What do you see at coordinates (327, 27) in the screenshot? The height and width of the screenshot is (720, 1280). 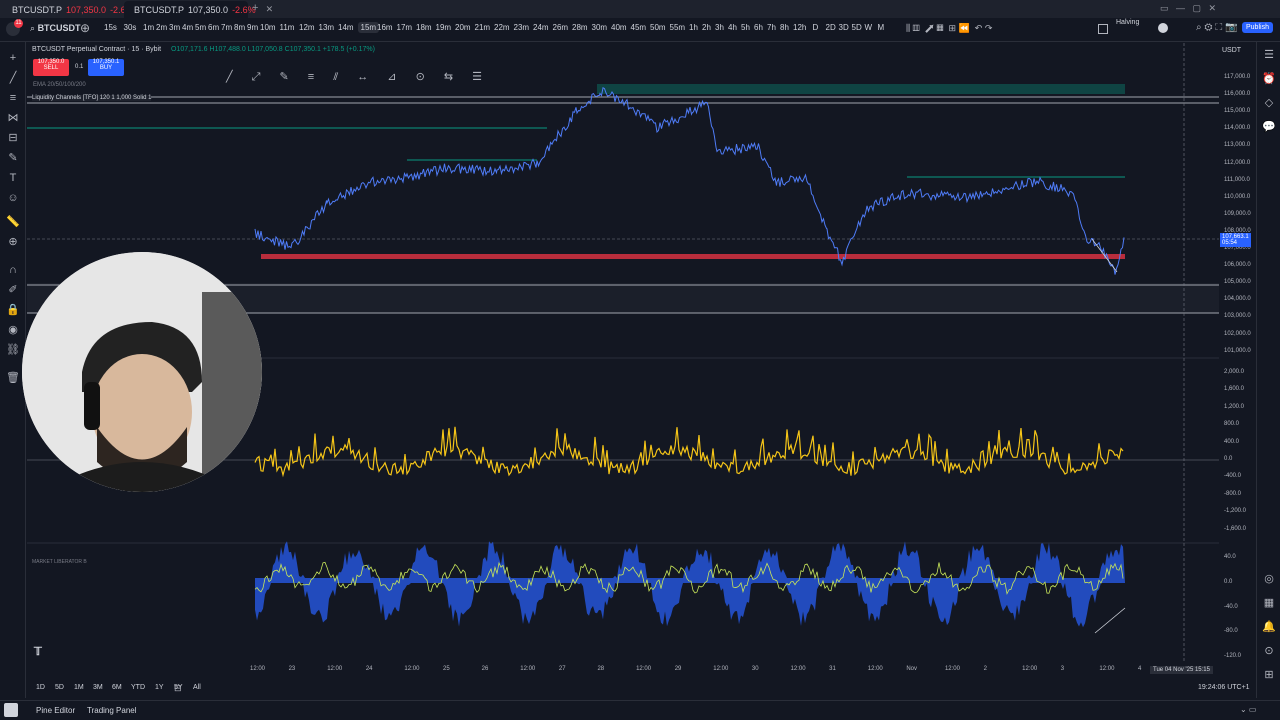 I see `timeframe-13m: 13m` at bounding box center [327, 27].